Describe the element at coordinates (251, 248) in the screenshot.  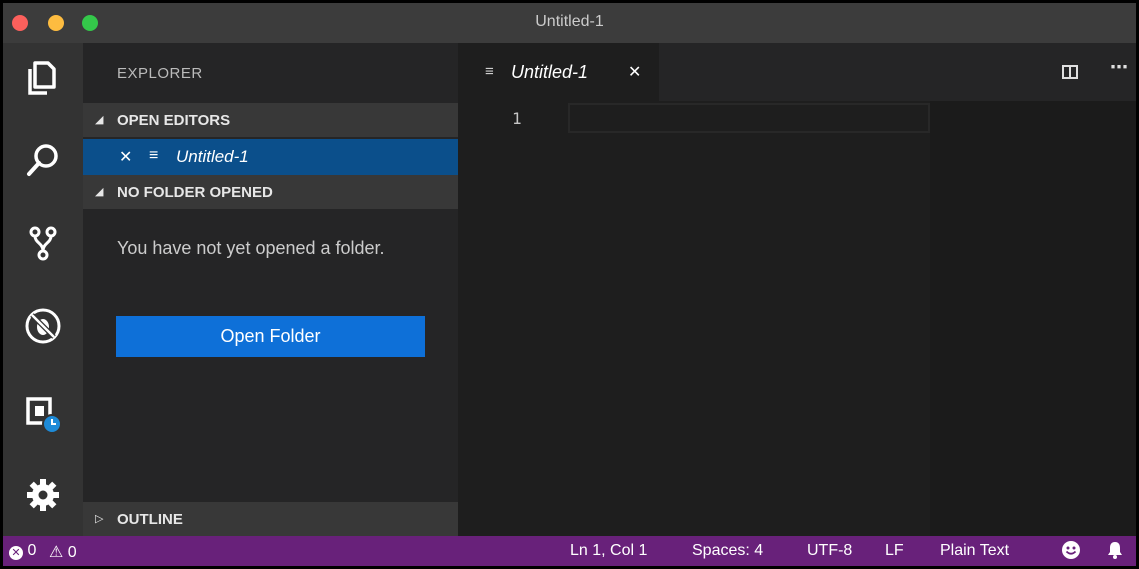
I see `no-folder-message: You have not yet opened a folder.` at that location.